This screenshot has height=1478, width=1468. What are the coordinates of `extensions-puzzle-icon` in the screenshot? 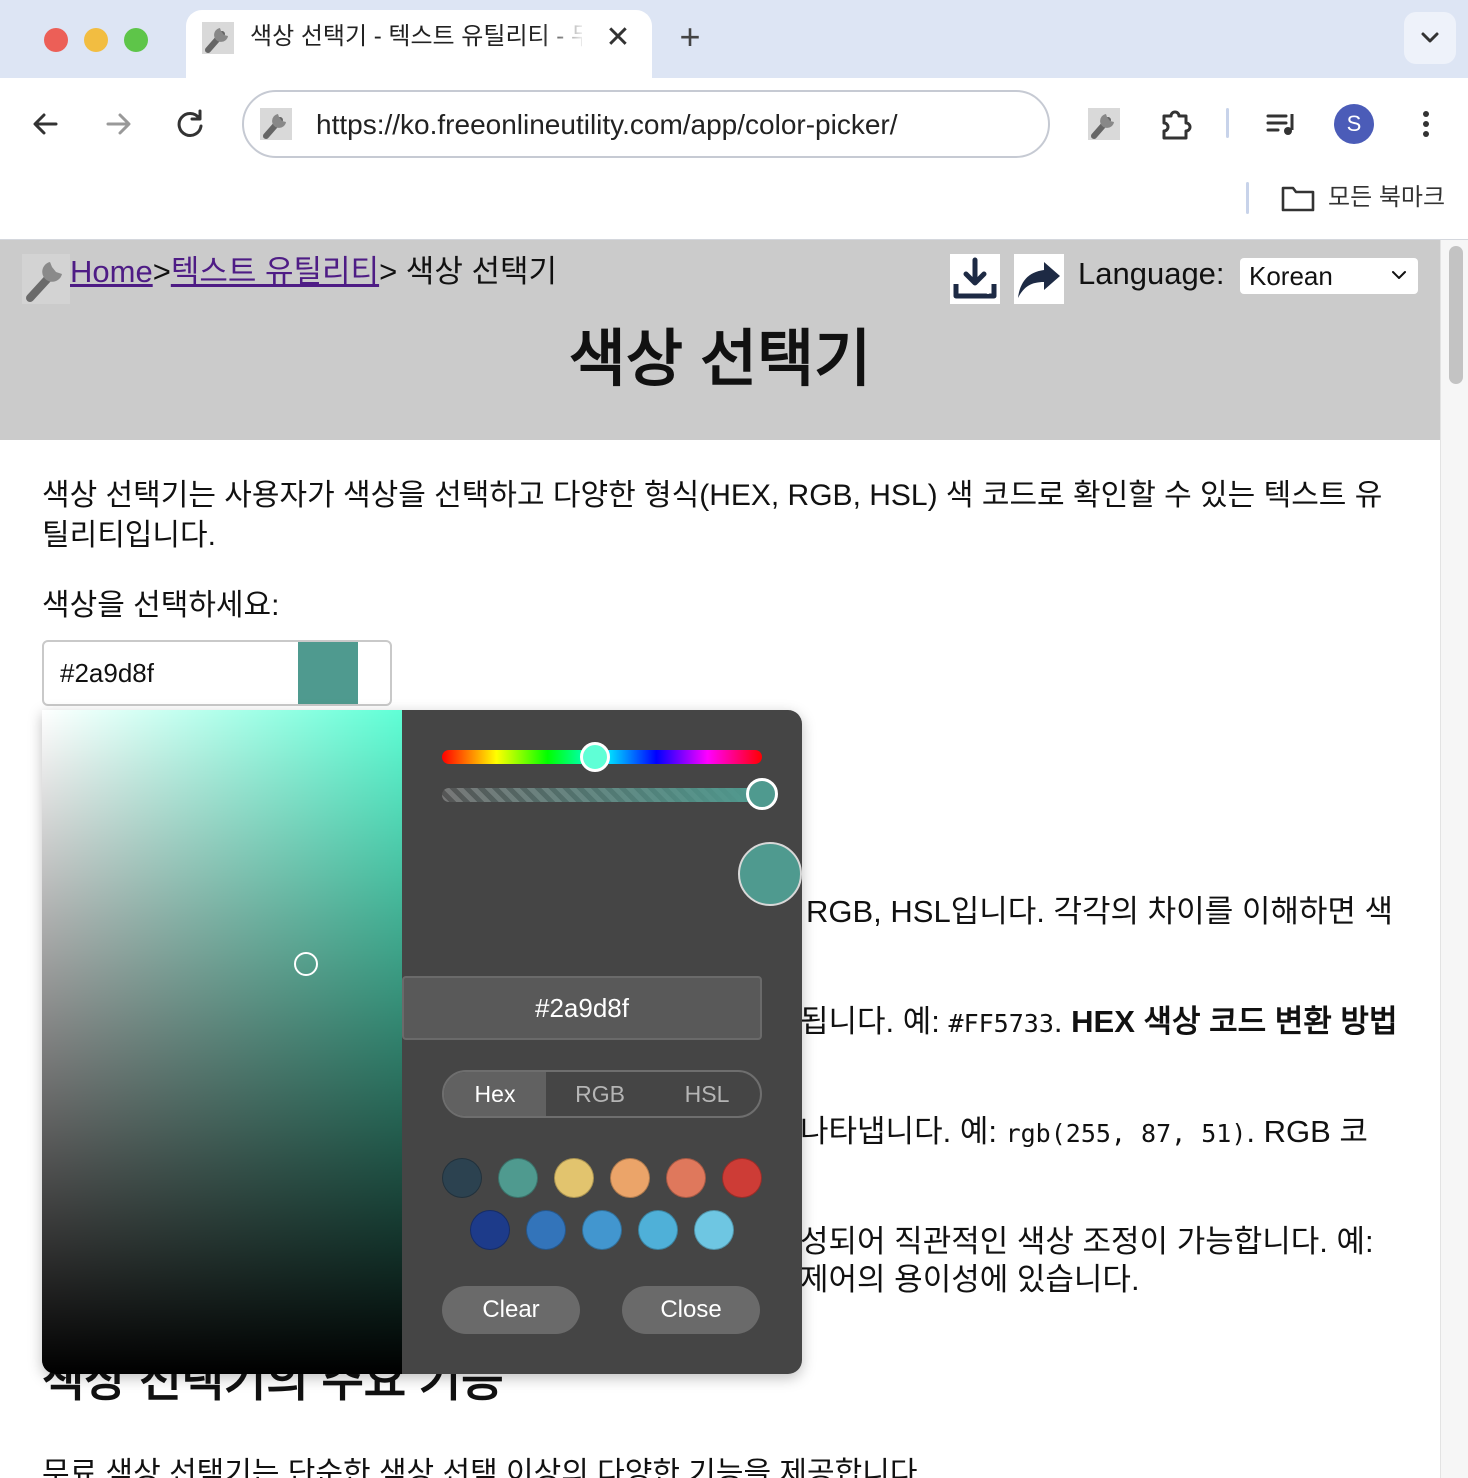 It's located at (1176, 124).